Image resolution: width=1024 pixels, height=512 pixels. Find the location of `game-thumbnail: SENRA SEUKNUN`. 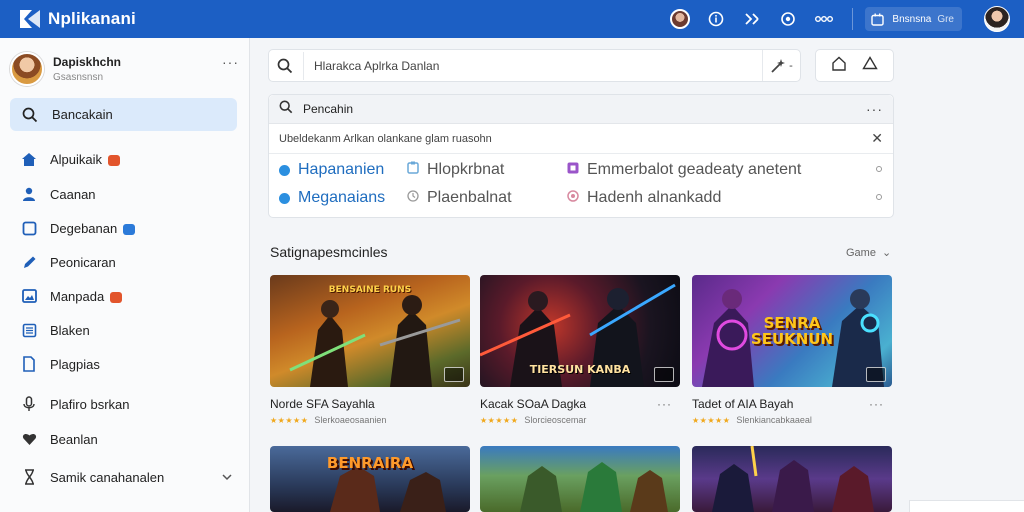

game-thumbnail: SENRA SEUKNUN is located at coordinates (792, 331).